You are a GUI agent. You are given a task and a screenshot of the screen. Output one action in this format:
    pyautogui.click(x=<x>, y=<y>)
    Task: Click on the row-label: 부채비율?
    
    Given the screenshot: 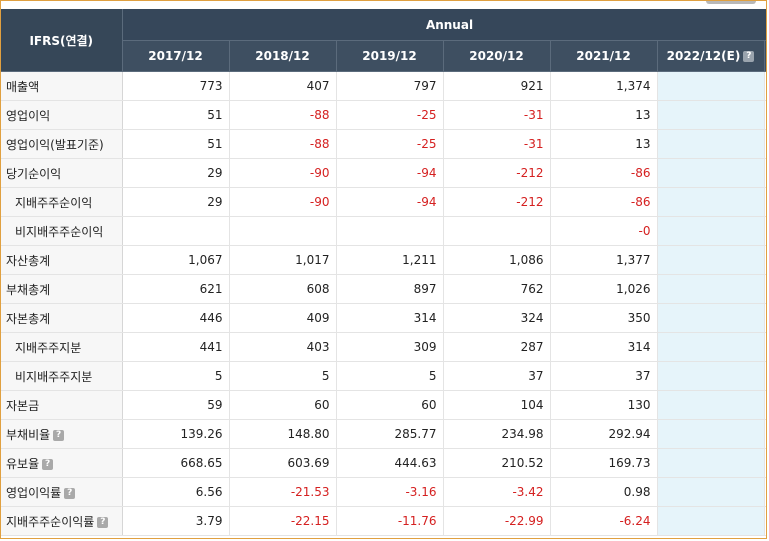 What is the action you would take?
    pyautogui.click(x=62, y=434)
    